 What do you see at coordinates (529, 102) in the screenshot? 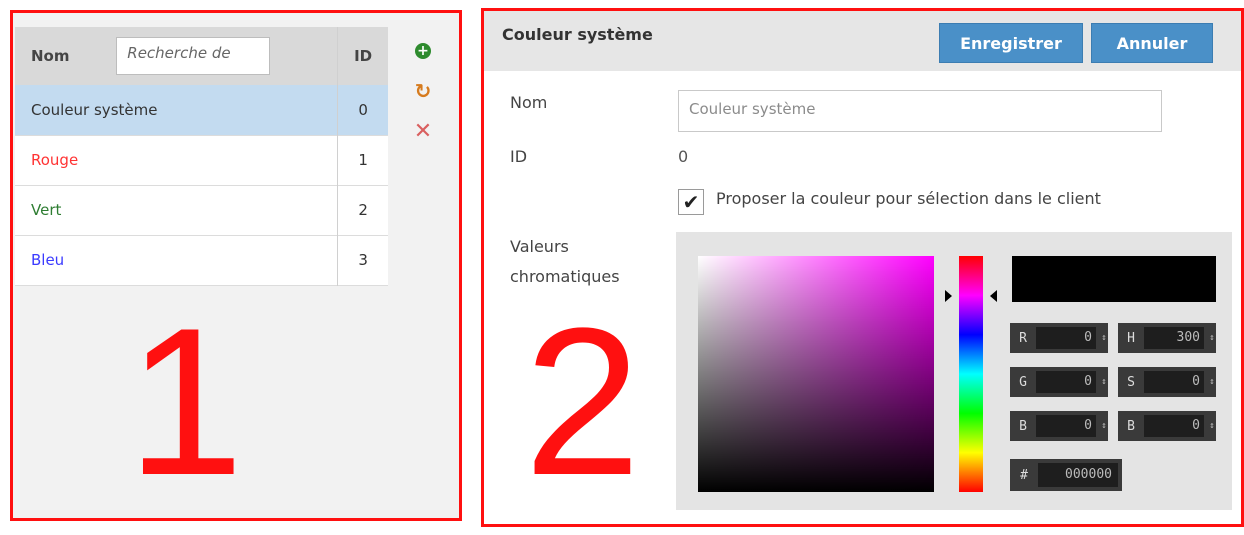
I see `name-label: Nom` at bounding box center [529, 102].